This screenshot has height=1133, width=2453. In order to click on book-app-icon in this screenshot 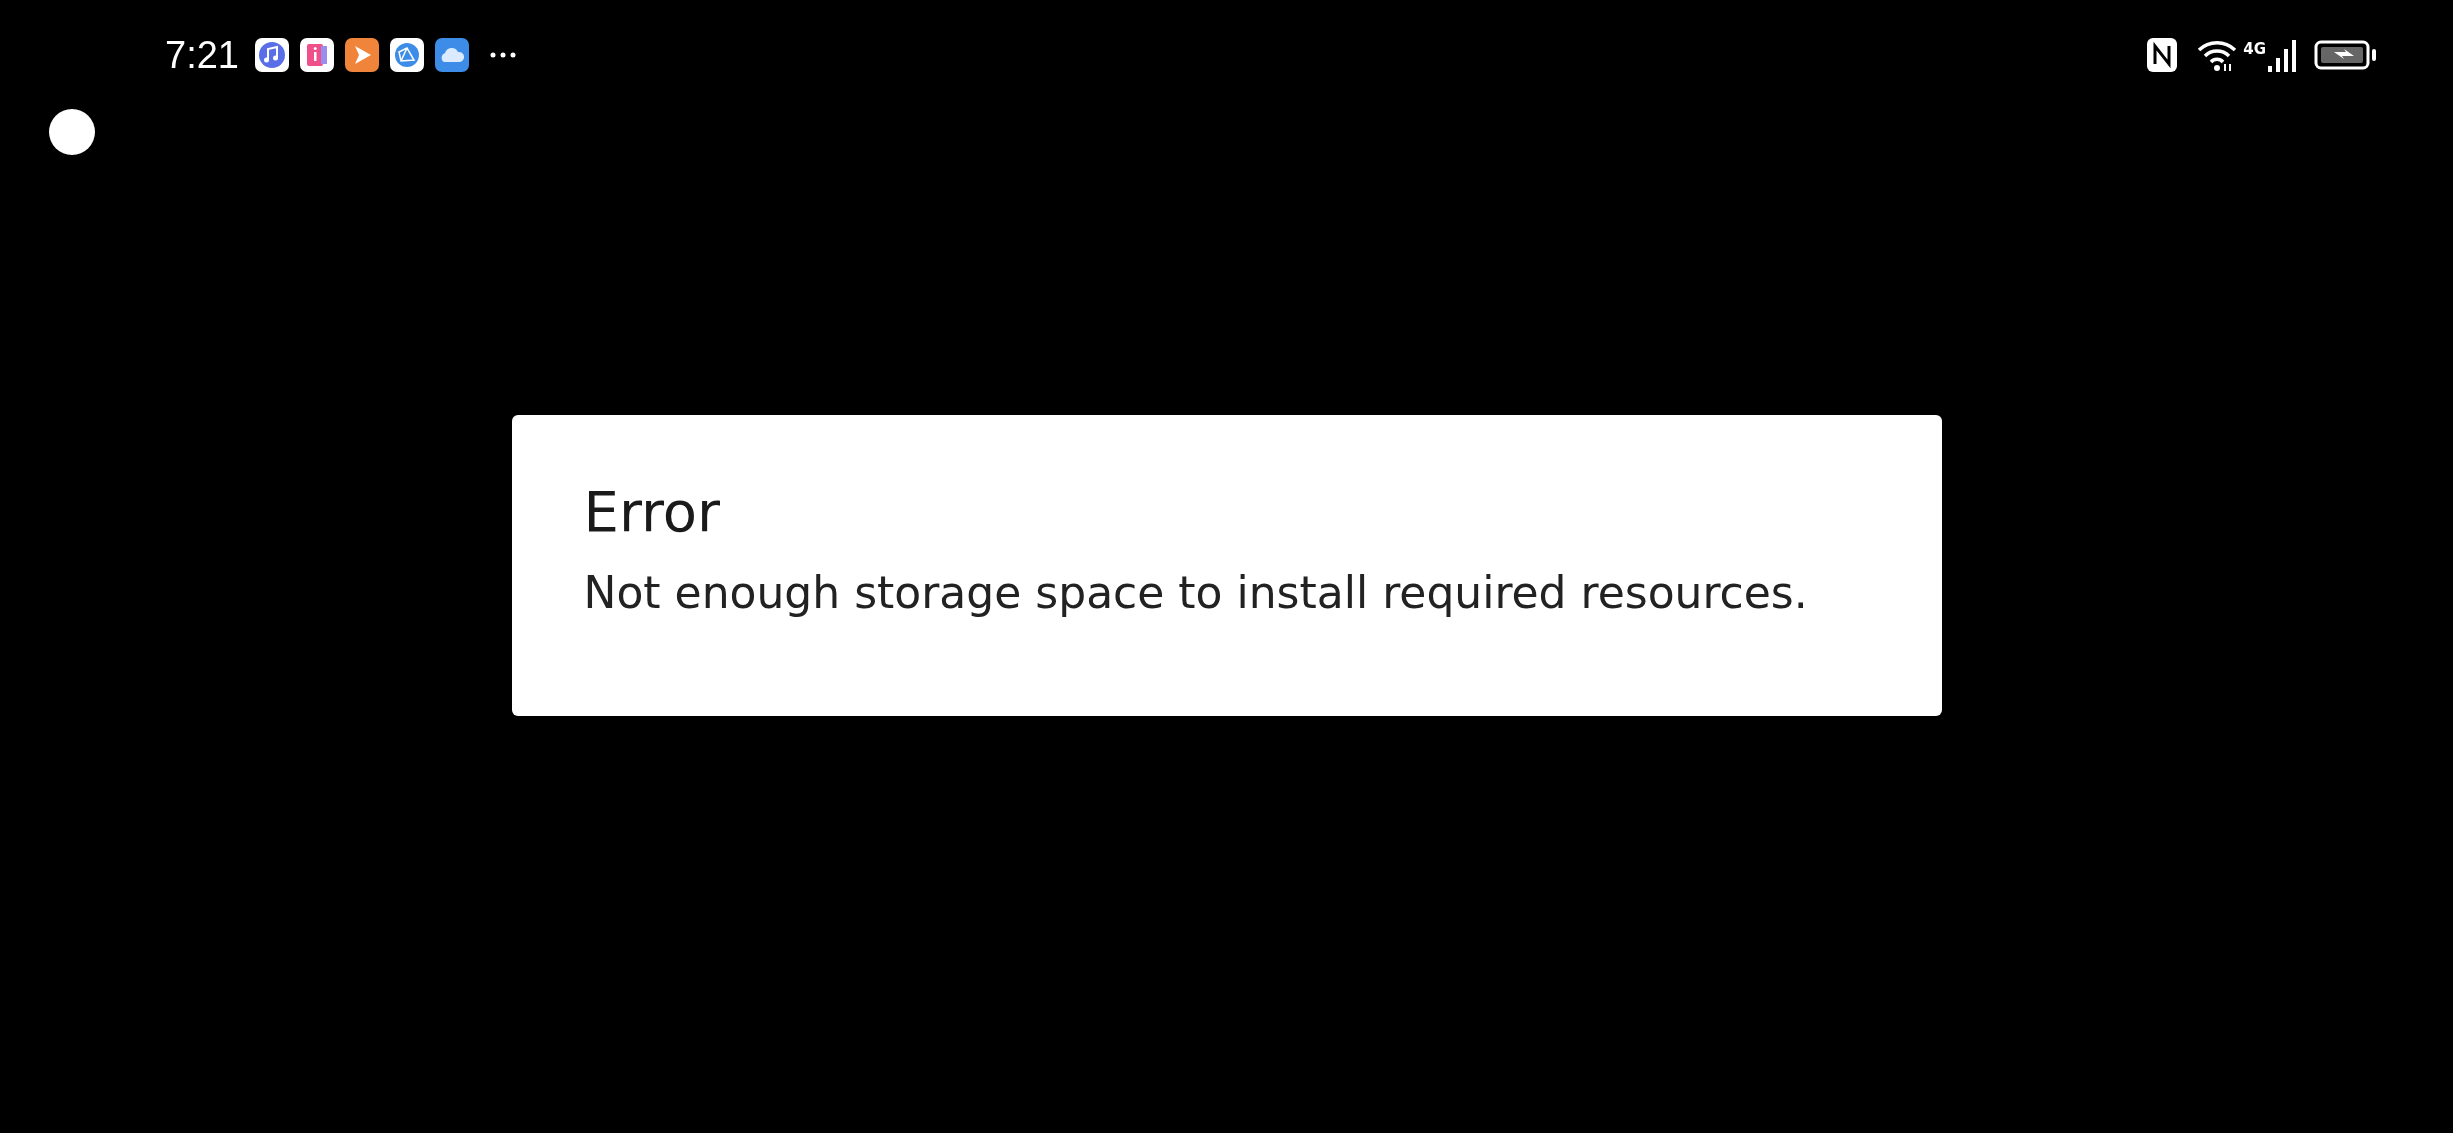, I will do `click(316, 55)`.